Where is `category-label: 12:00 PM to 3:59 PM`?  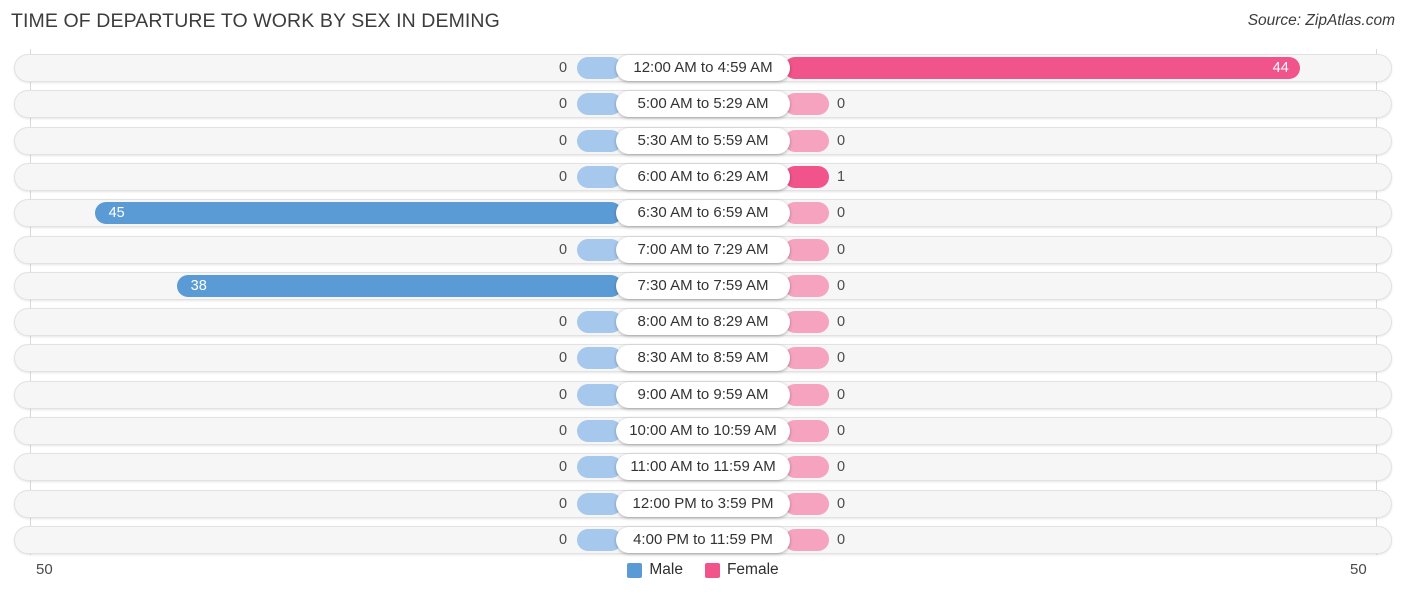 category-label: 12:00 PM to 3:59 PM is located at coordinates (703, 503).